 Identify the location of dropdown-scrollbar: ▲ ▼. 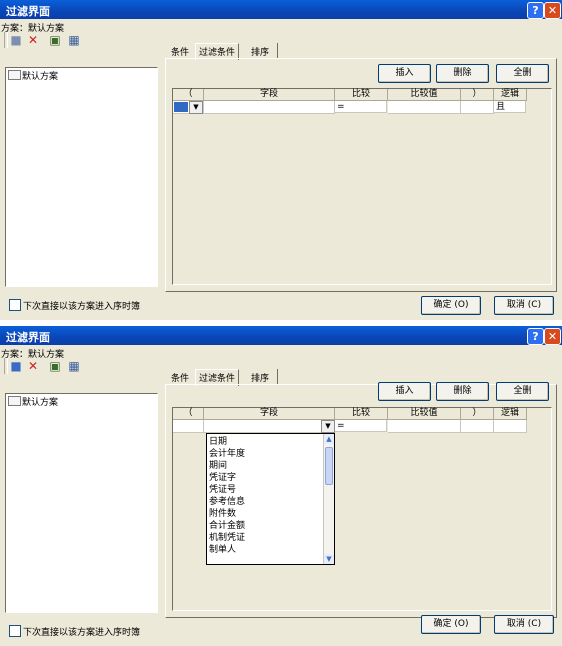
(328, 499).